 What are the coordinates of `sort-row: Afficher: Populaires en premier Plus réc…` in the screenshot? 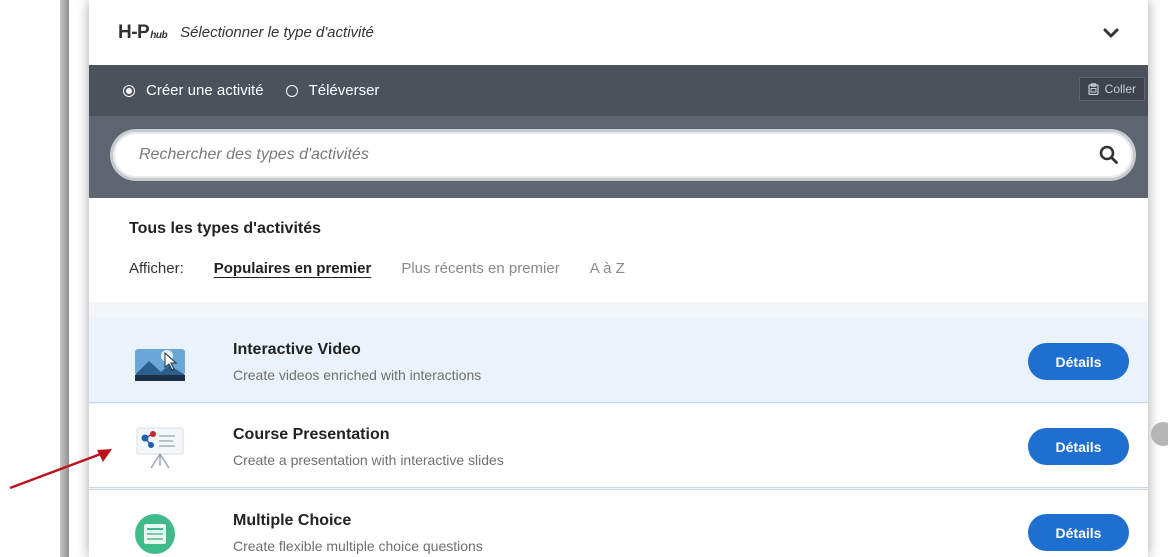 It's located at (392, 268).